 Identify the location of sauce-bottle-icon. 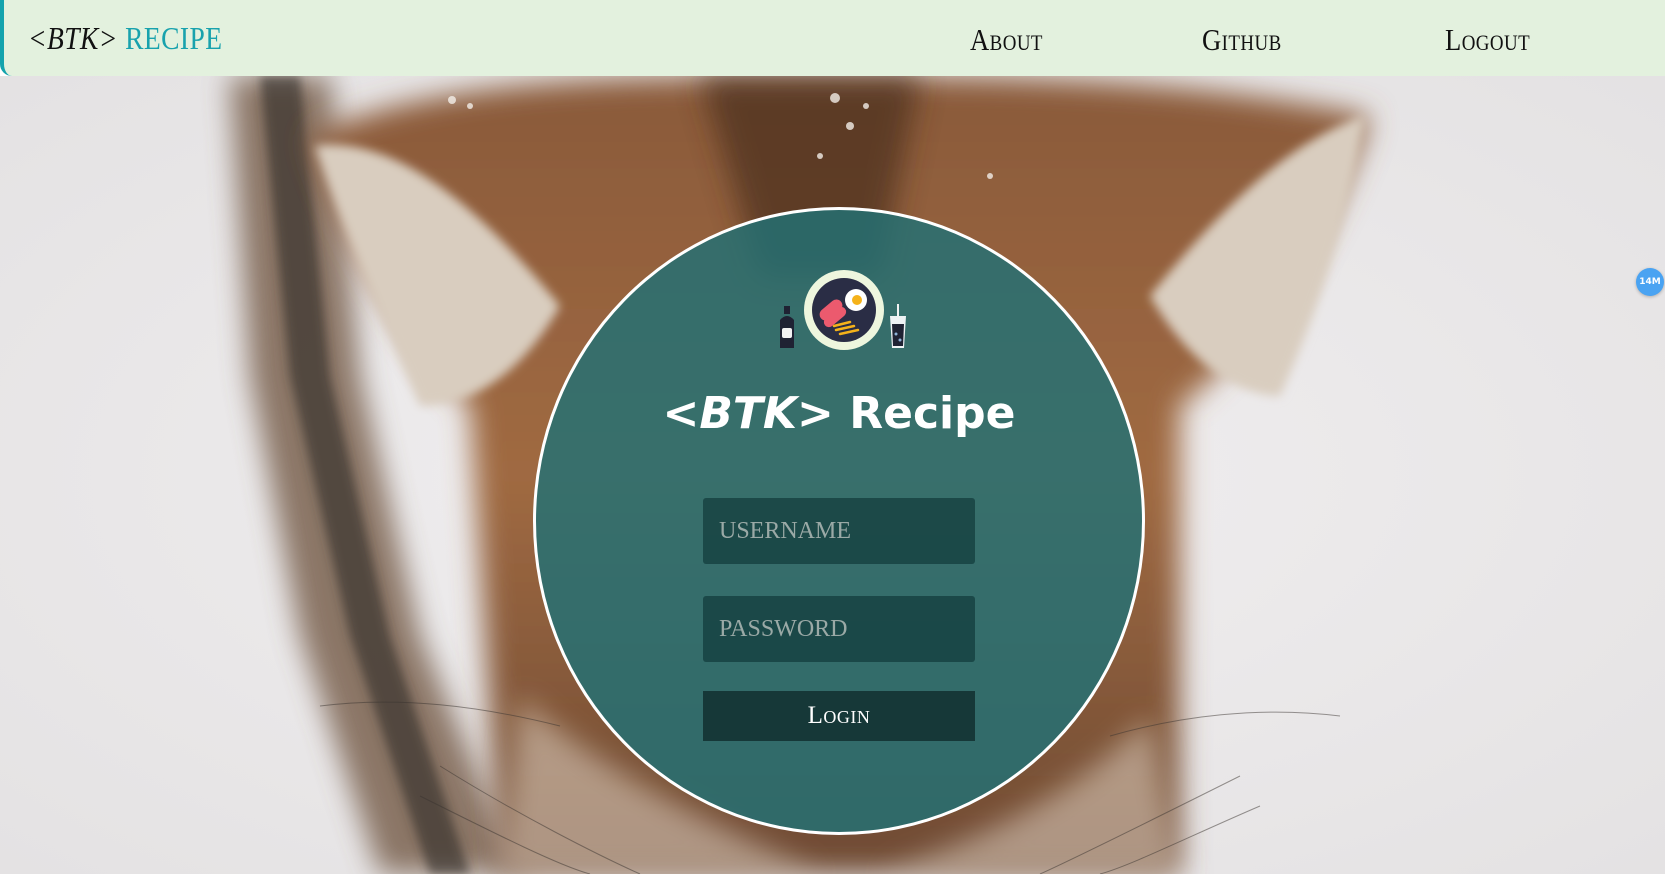
(787, 327).